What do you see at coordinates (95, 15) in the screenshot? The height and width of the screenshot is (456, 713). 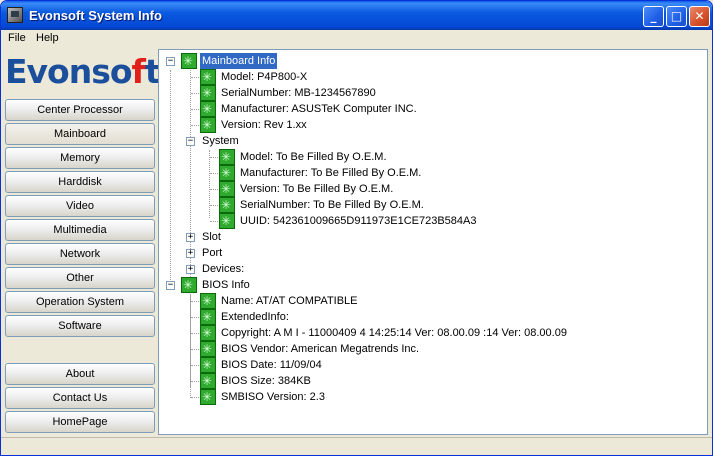 I see `window-title: Evonsoft System Info` at bounding box center [95, 15].